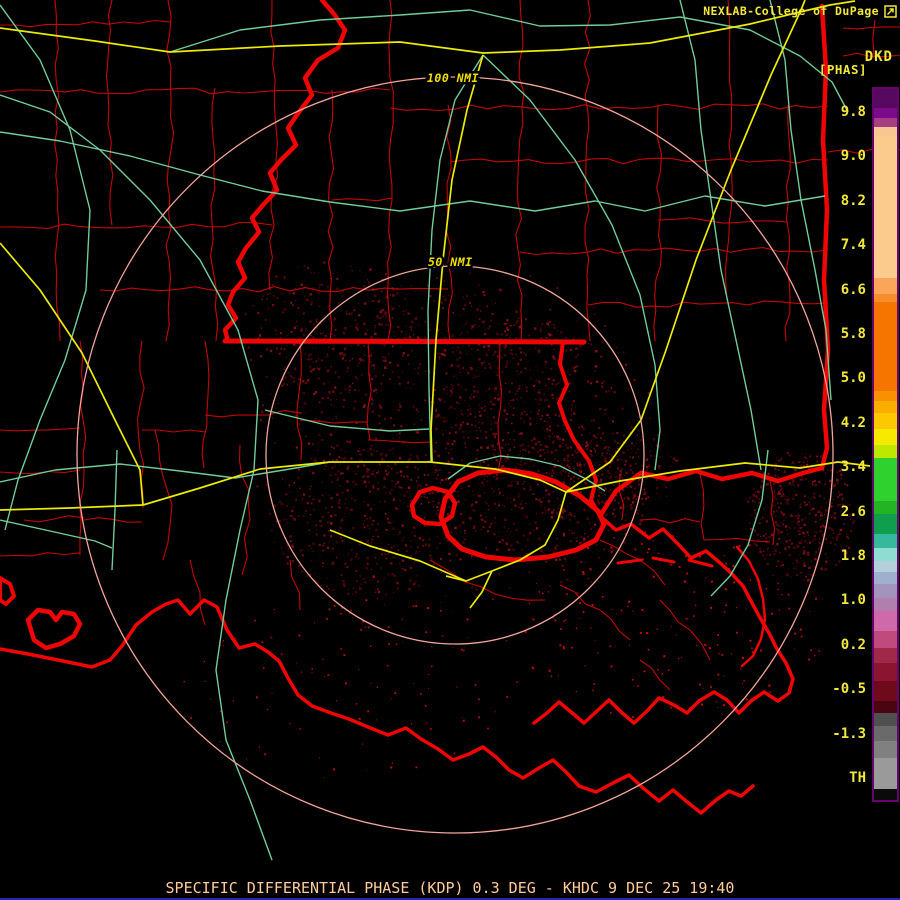 This screenshot has height=900, width=900. Describe the element at coordinates (450, 262) in the screenshot. I see `ring-label-50nmi: 50 NMI` at that location.